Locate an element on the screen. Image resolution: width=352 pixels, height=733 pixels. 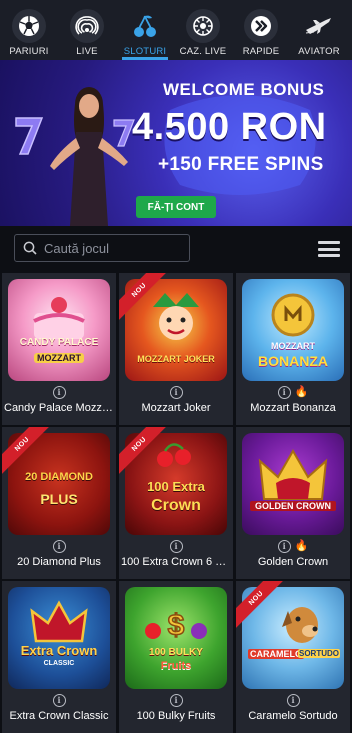
game-card: GOLDEN CROWN i 🔥 Golden Crown is located at coordinates (293, 503).